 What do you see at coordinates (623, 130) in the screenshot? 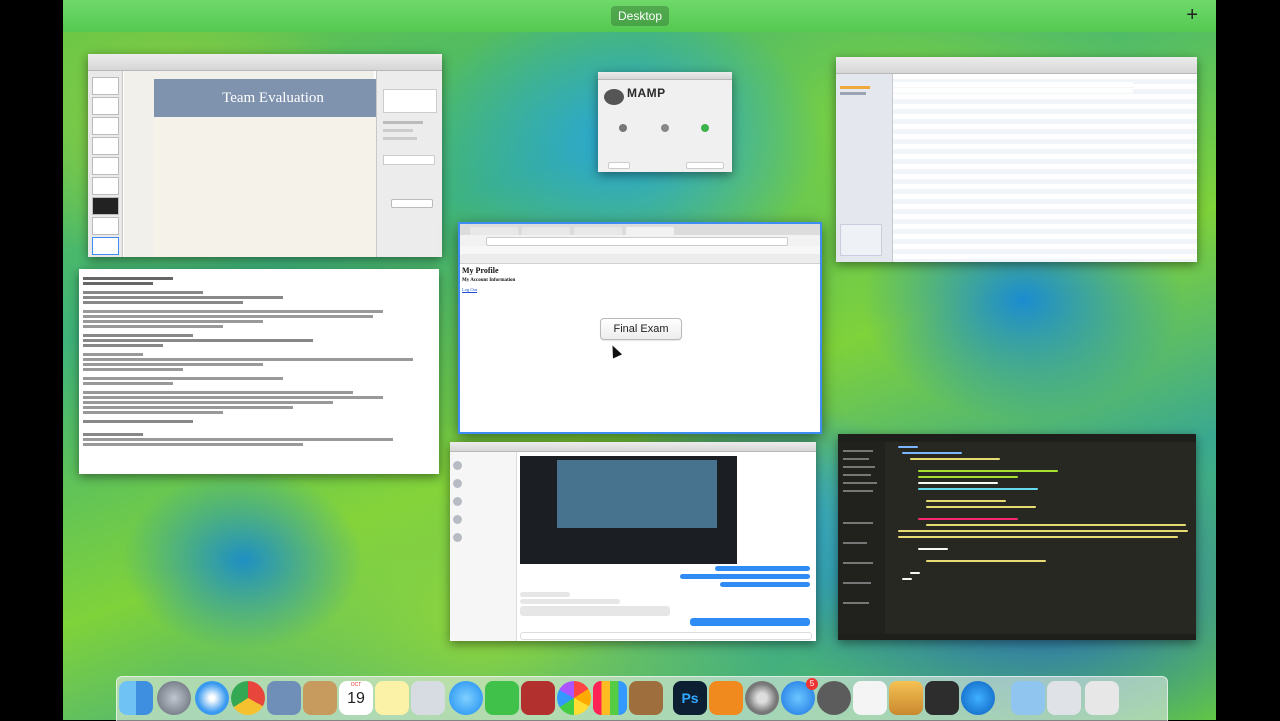
I see `mamp-preferences-button` at bounding box center [623, 130].